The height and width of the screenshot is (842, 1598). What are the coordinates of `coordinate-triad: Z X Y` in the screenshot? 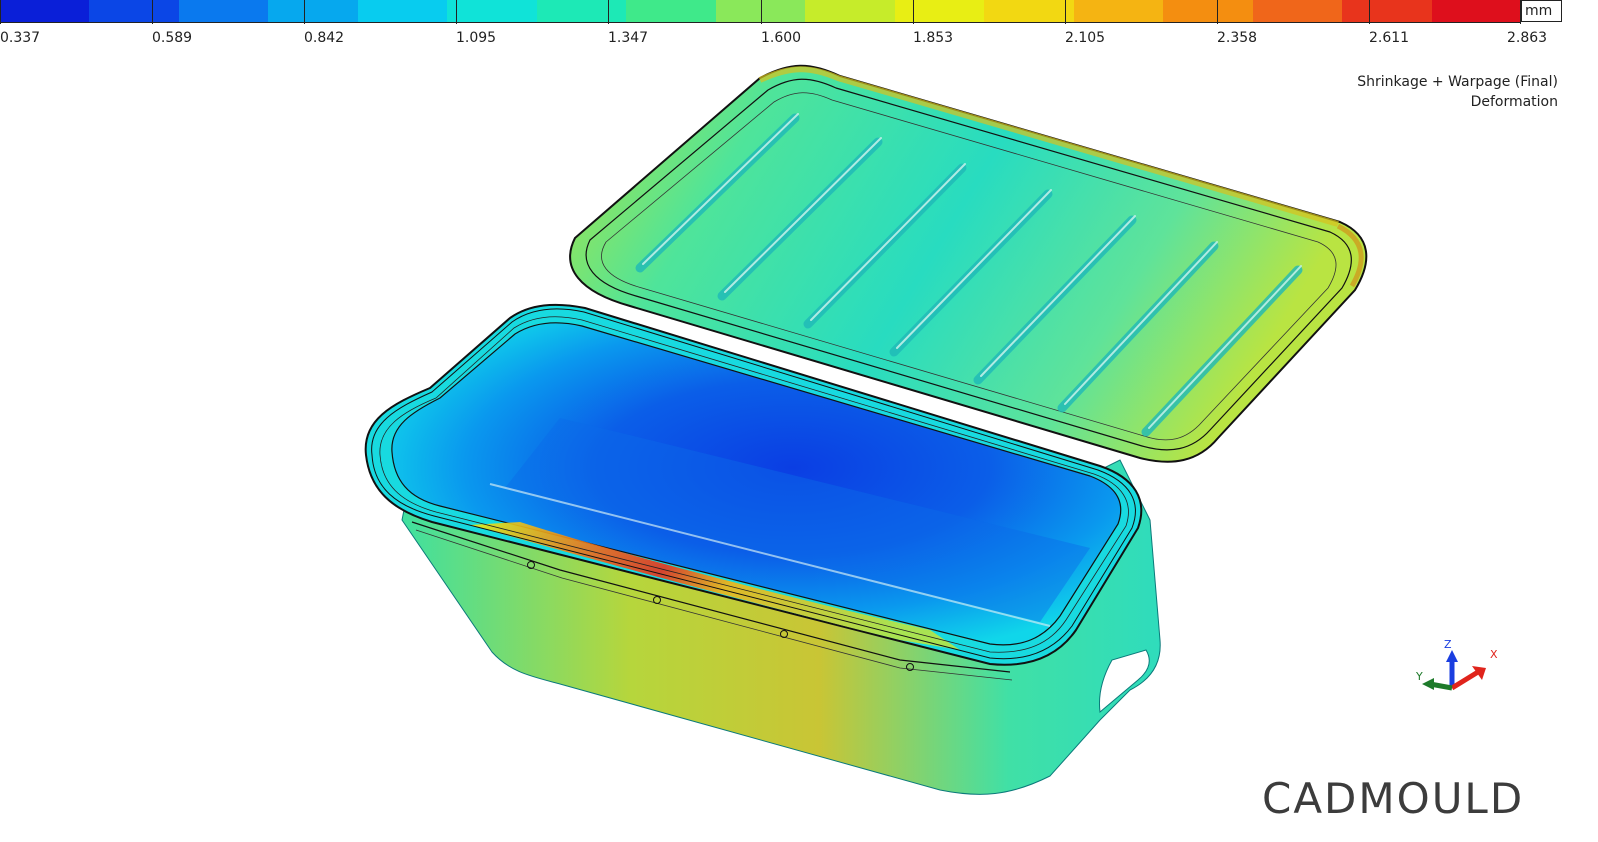 It's located at (1456, 664).